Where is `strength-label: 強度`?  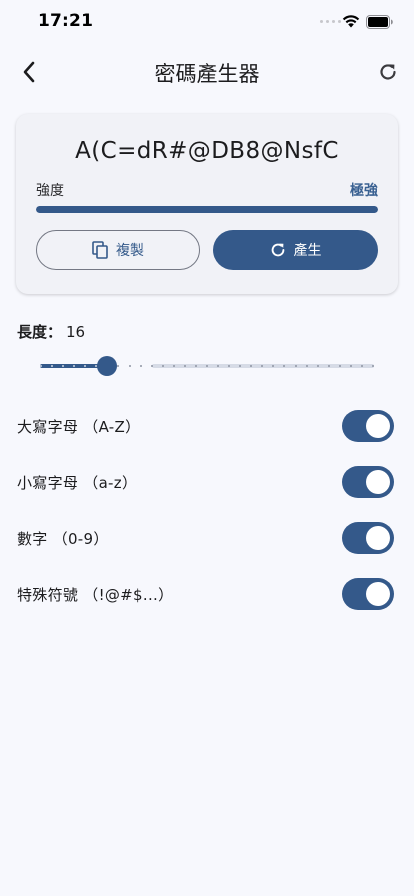
strength-label: 強度 is located at coordinates (50, 191).